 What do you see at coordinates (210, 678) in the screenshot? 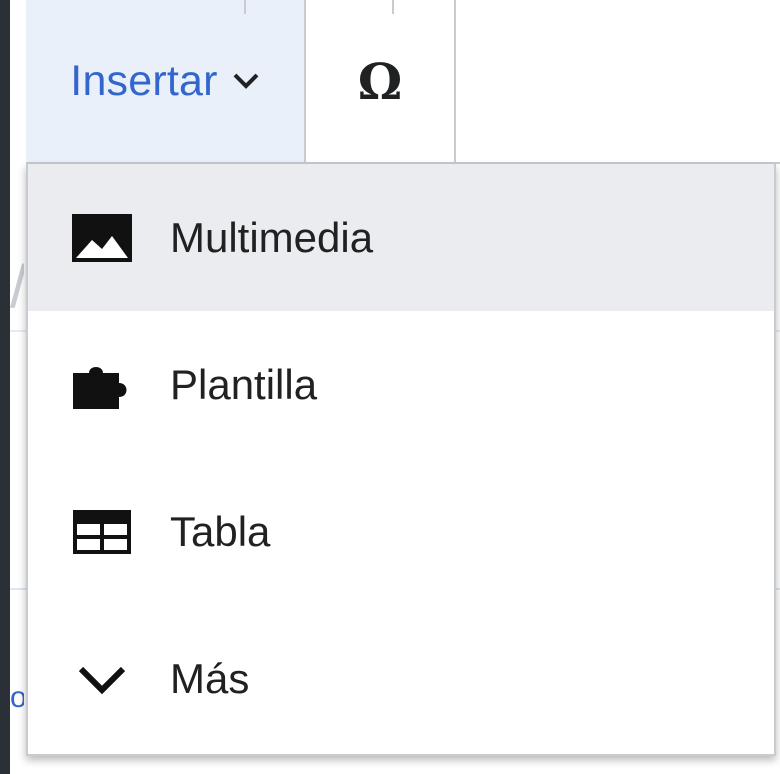
I see `menu-item-label: Más` at bounding box center [210, 678].